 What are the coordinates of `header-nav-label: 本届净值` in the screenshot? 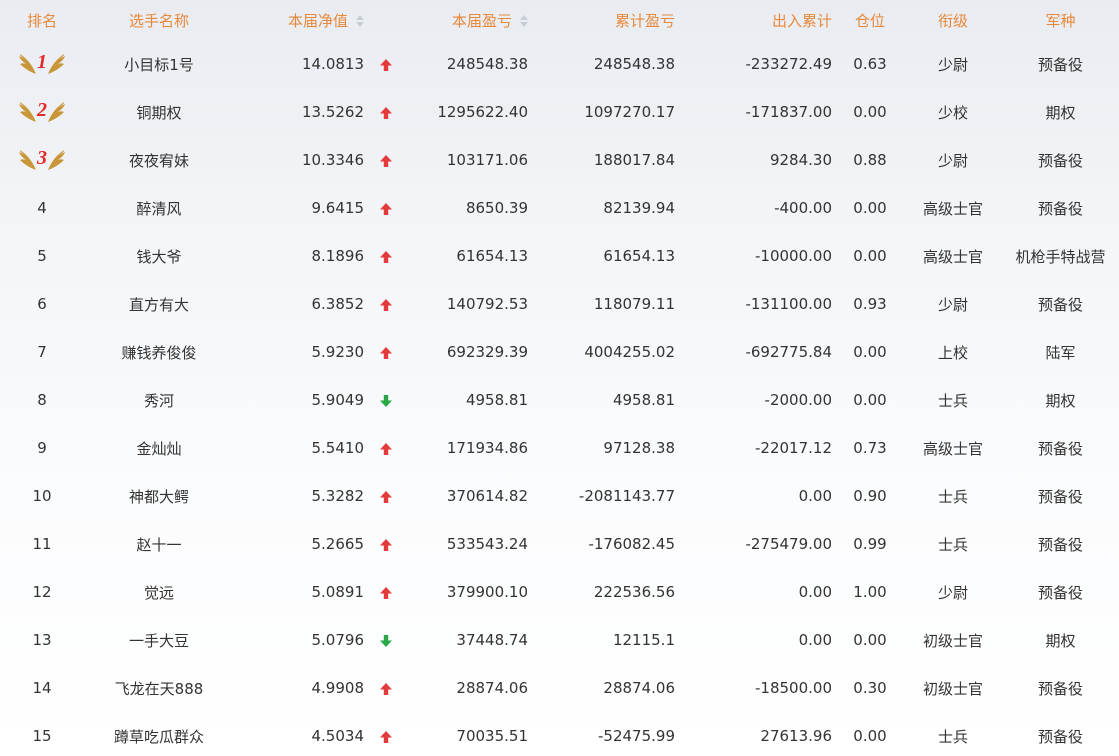 It's located at (318, 21).